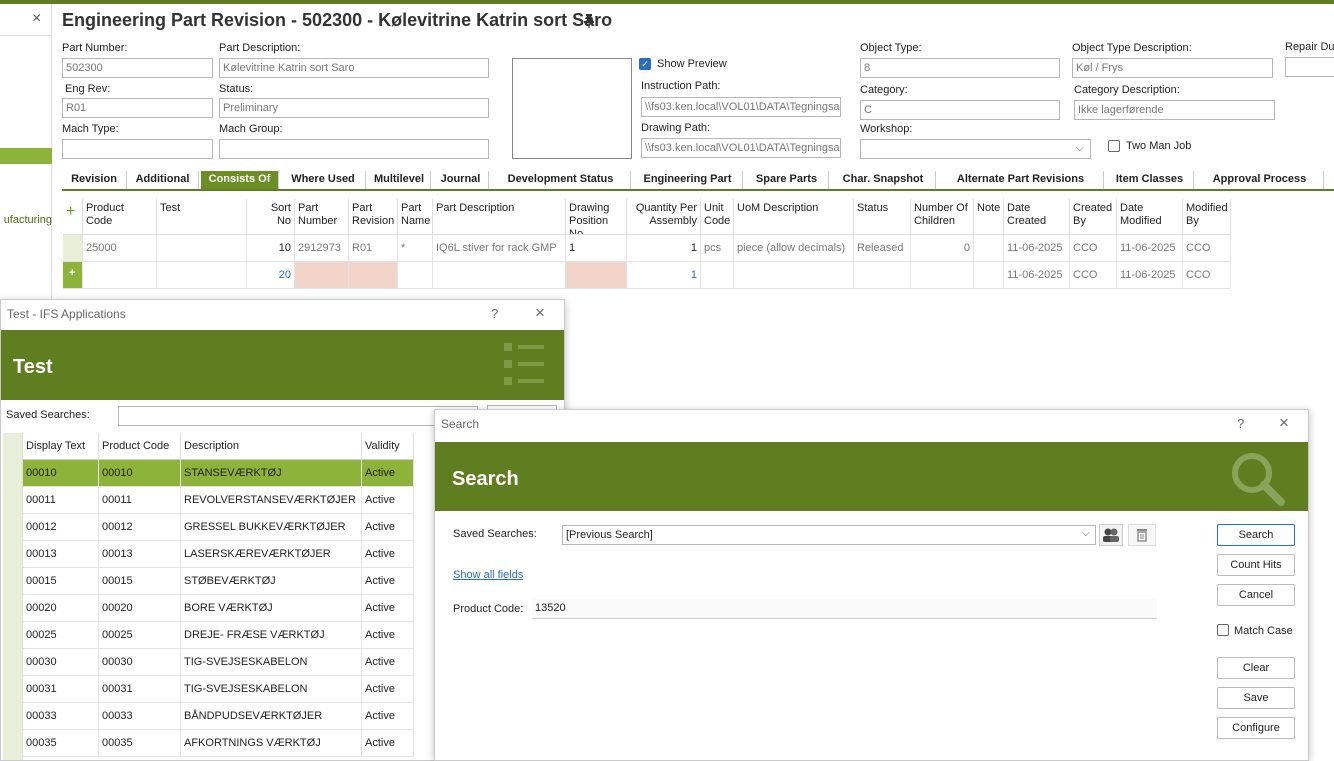  I want to click on table-cell: 0, so click(942, 248).